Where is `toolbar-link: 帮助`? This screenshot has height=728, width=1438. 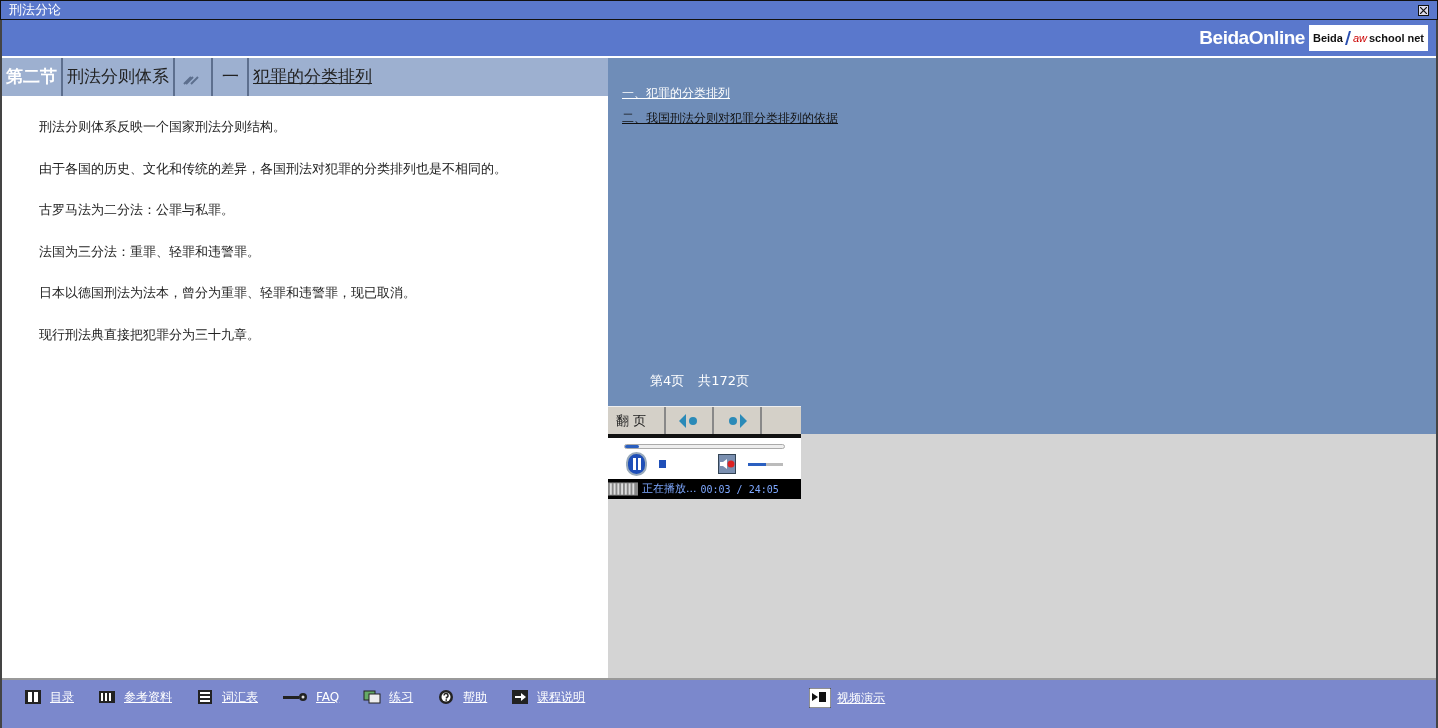
toolbar-link: 帮助 is located at coordinates (475, 697).